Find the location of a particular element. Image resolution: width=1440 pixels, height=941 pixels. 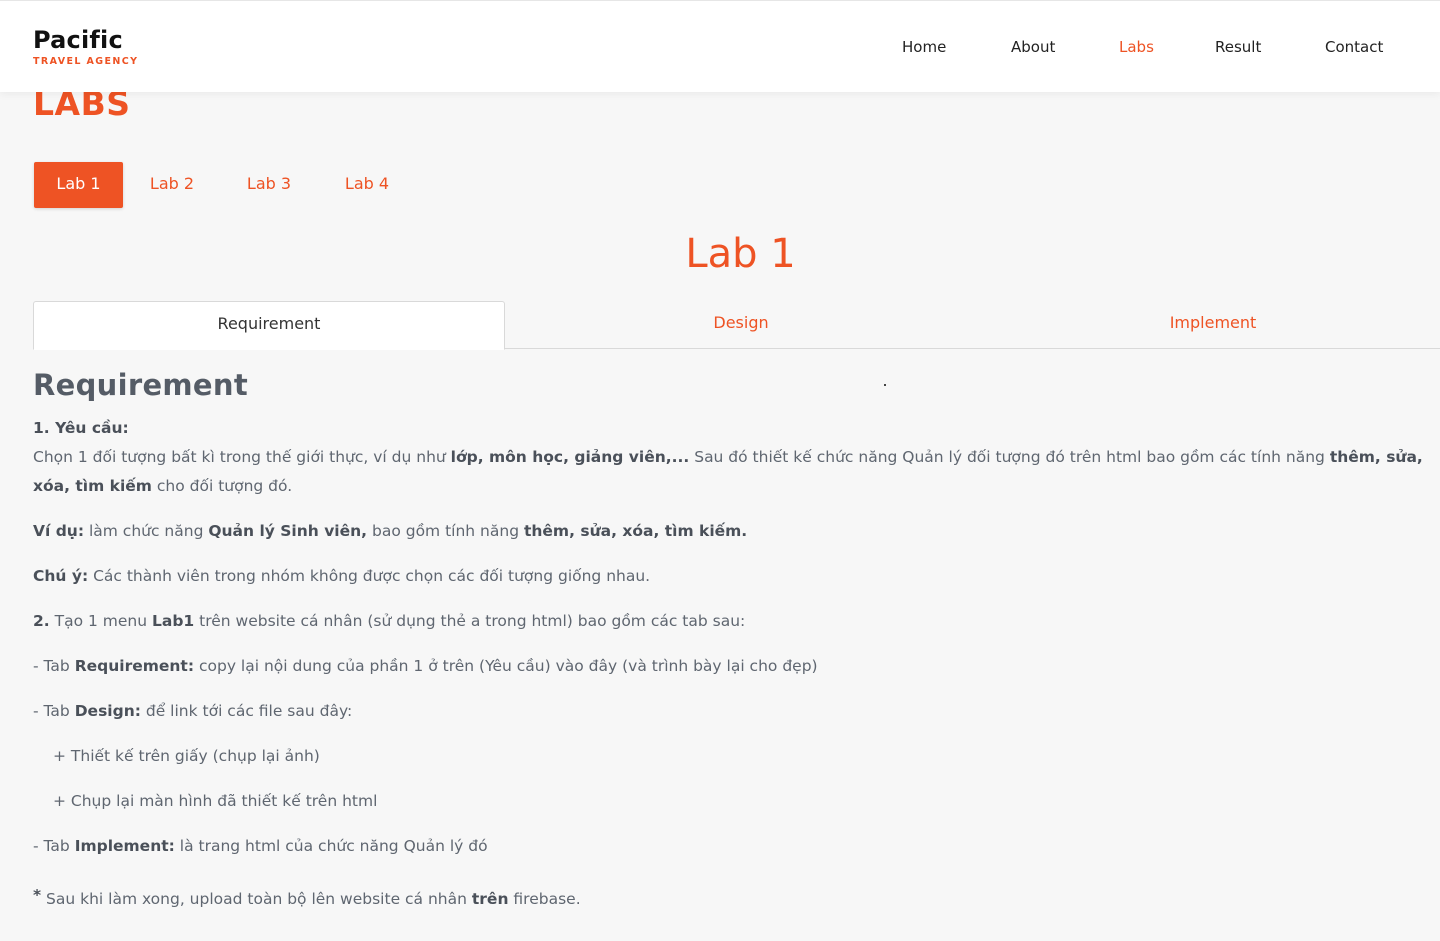

text-bold: trên is located at coordinates (490, 899).